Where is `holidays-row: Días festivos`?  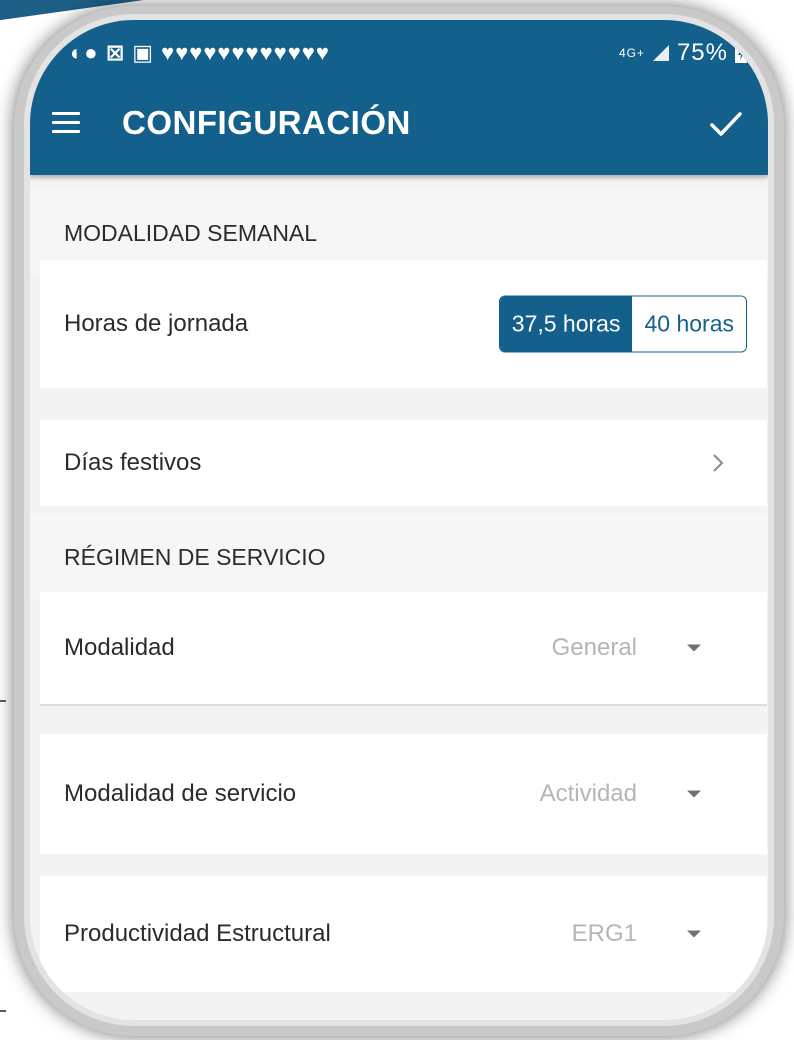 holidays-row: Días festivos is located at coordinates (403, 463).